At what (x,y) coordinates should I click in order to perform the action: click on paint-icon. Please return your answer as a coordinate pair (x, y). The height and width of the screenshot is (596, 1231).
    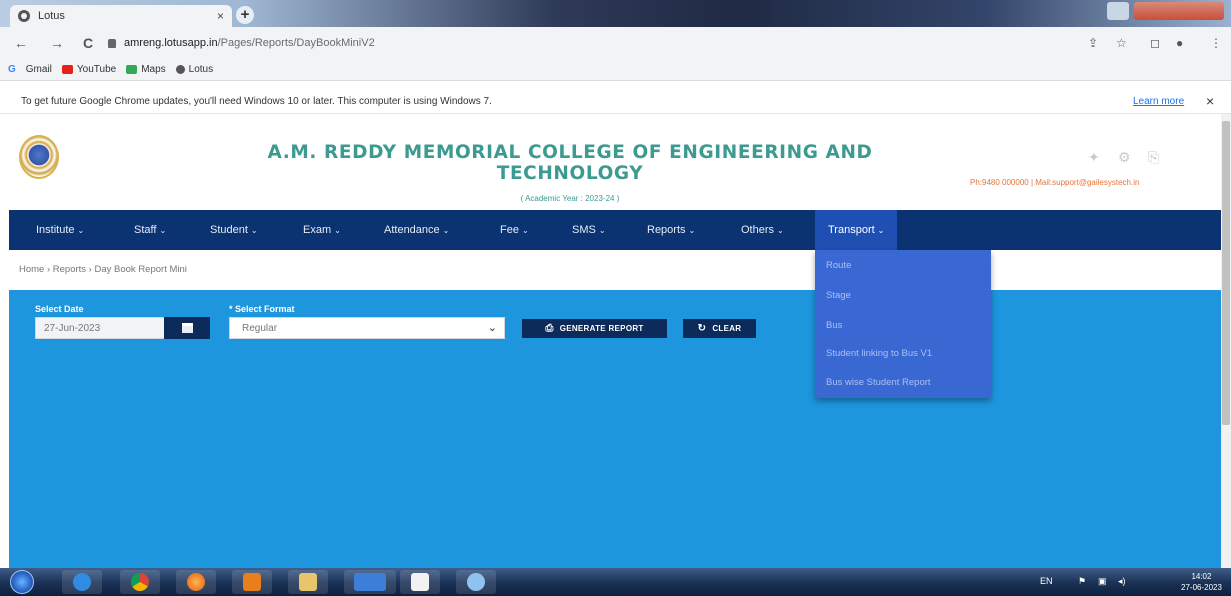
    Looking at the image, I should click on (420, 582).